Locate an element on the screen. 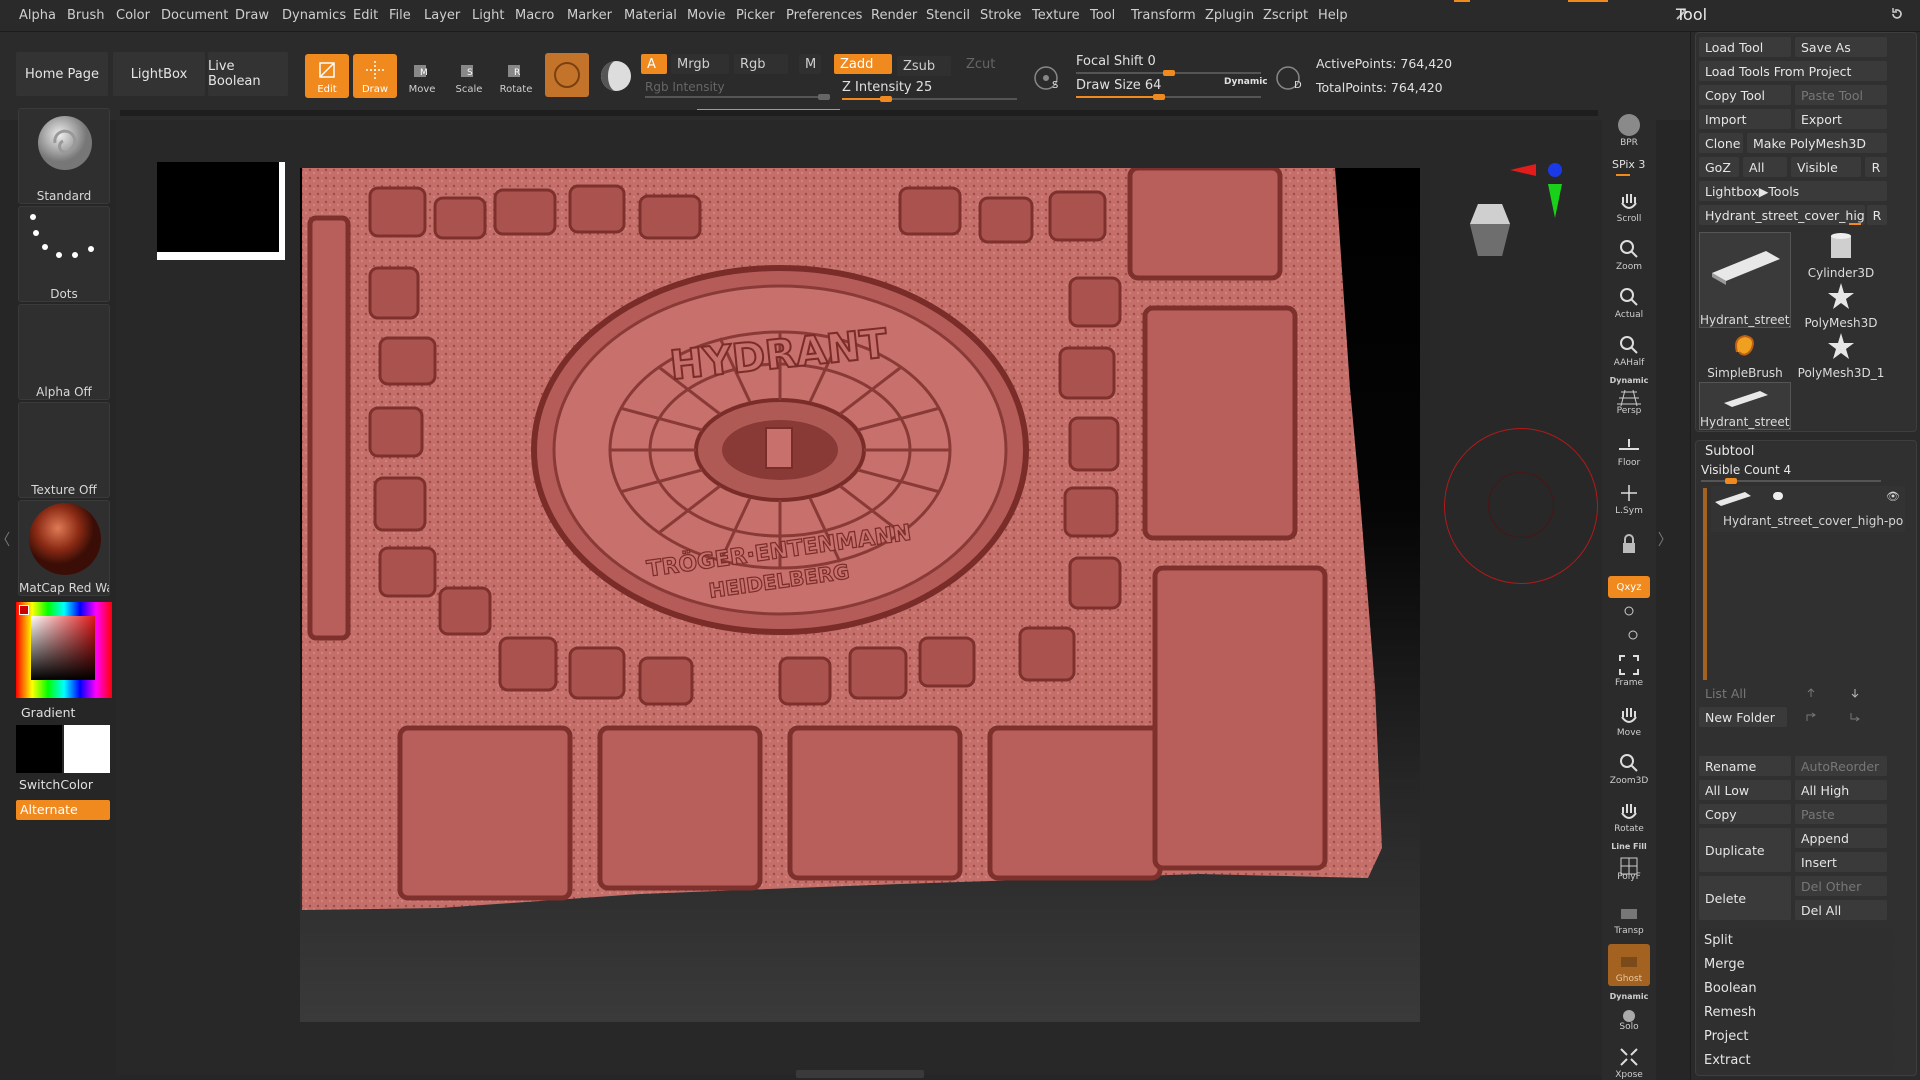 The width and height of the screenshot is (1920, 1080). axis-gizmo is located at coordinates (1536, 191).